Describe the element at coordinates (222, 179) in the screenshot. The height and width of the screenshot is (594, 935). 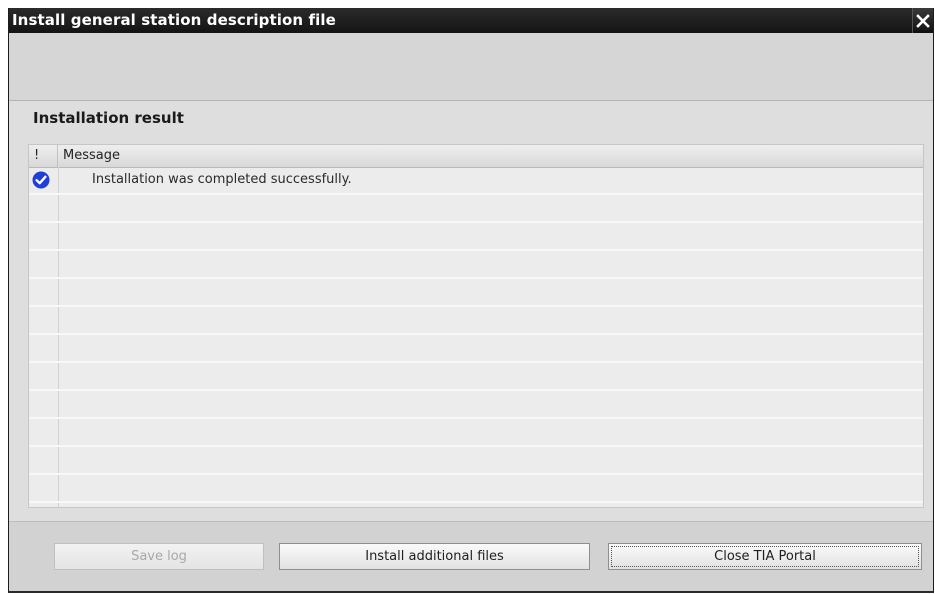
I see `row-message: Installation was completed successfully.` at that location.